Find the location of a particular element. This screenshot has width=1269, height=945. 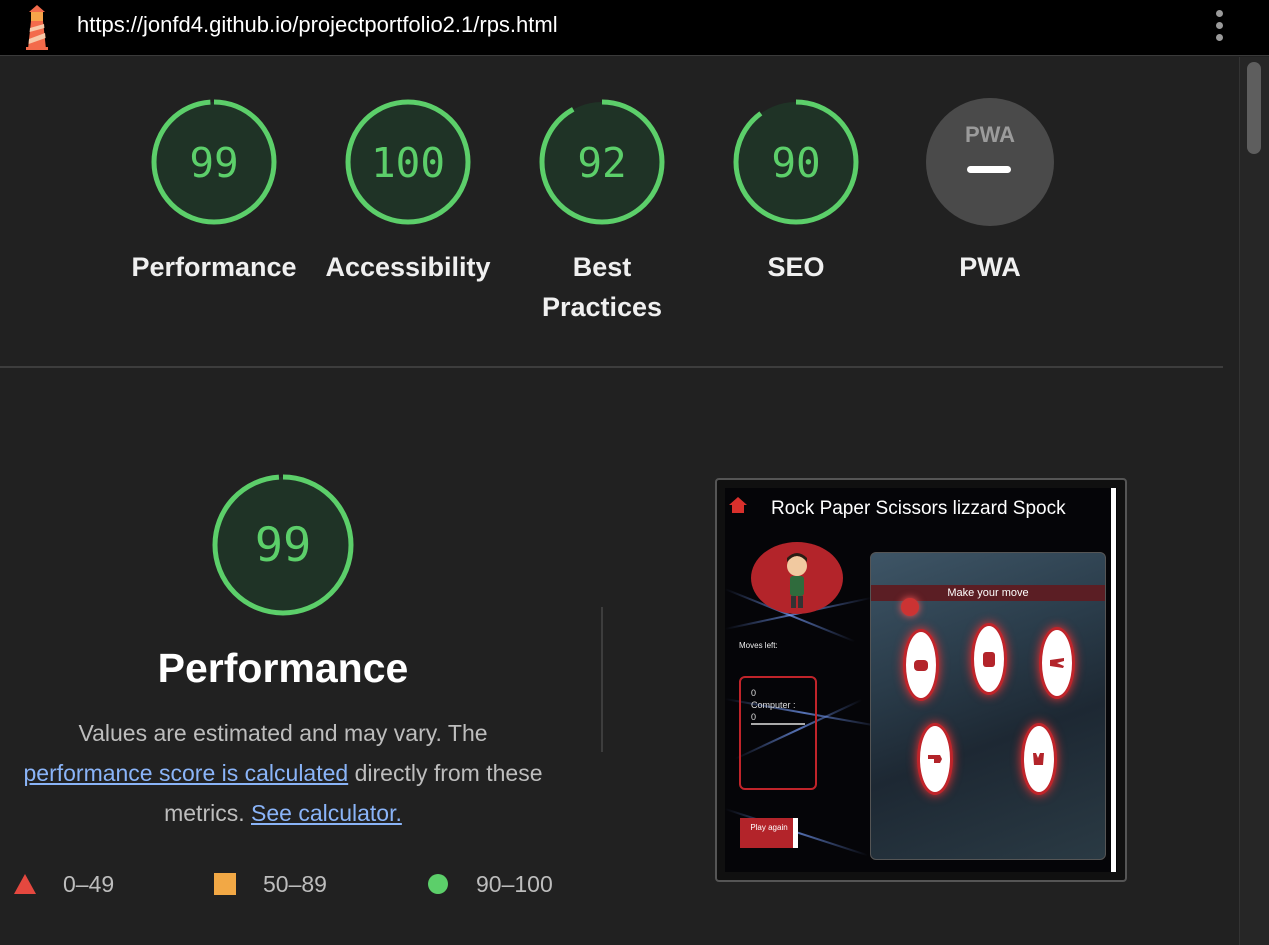

accessibility-label: Accessibility is located at coordinates (408, 267).